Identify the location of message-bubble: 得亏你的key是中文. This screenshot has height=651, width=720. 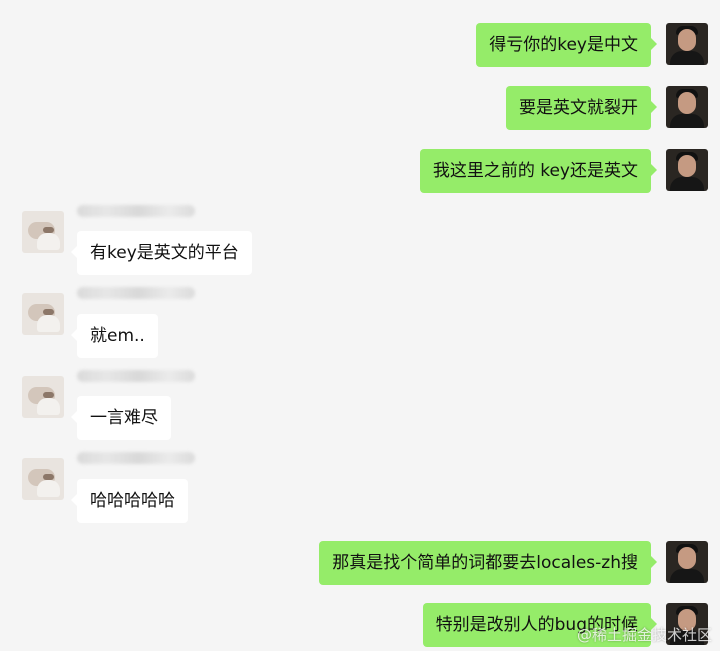
(566, 45).